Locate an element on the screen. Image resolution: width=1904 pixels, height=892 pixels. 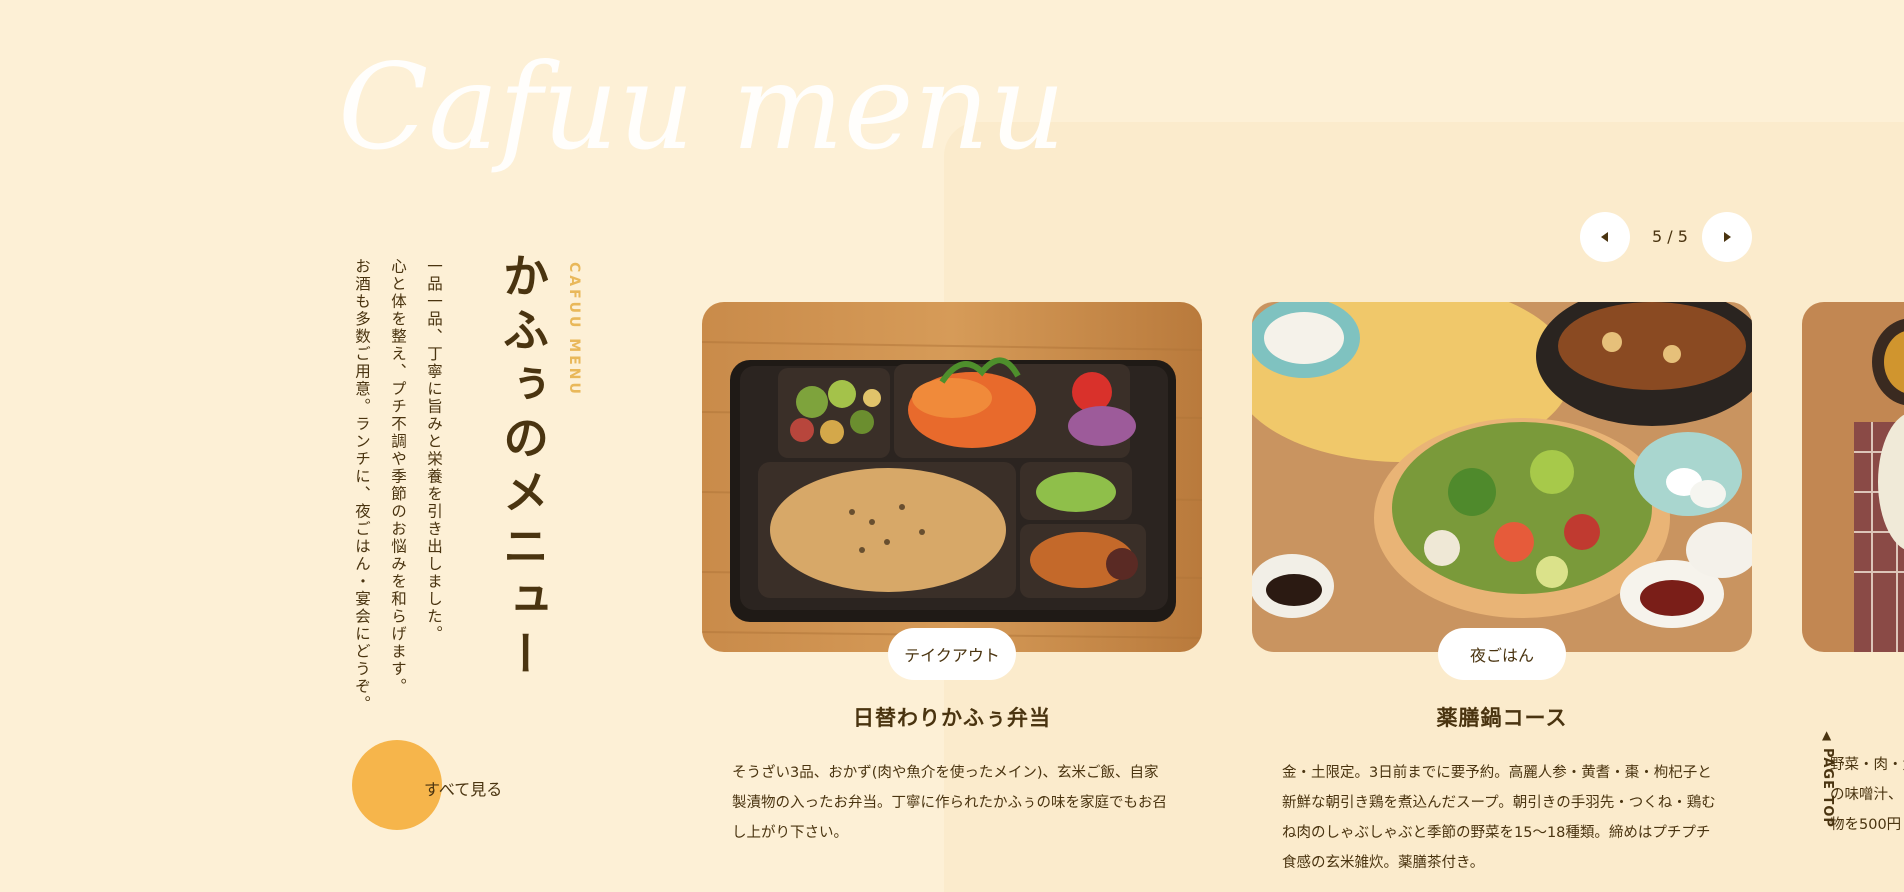
chevron-right-icon is located at coordinates (1727, 237).